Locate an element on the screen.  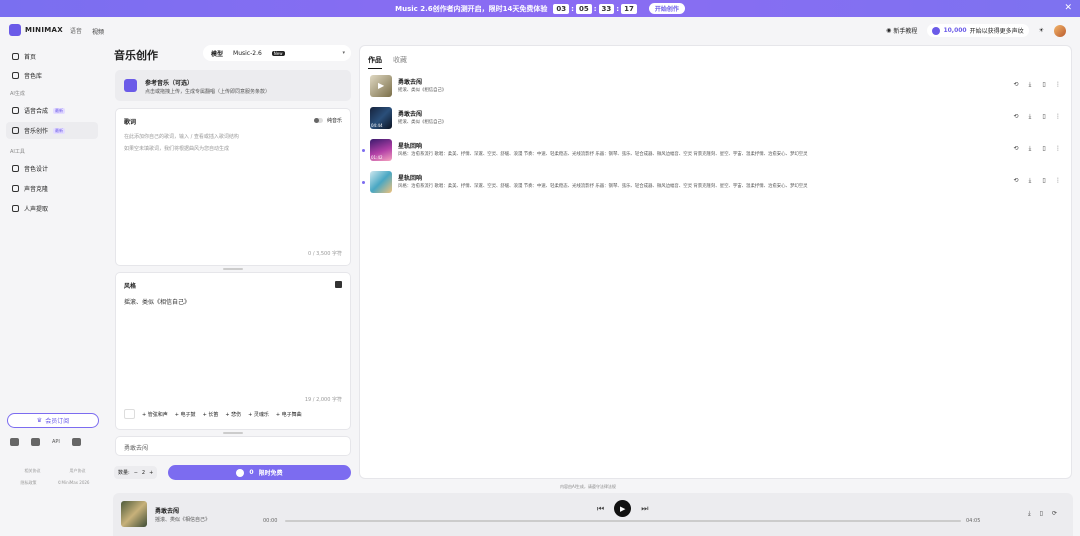
list-item: 04:44 勇敢去闯 摇滚、类似《相信自己》 ⟲ ⤓ ▯ ⋮ is located at coordinates (716, 120).